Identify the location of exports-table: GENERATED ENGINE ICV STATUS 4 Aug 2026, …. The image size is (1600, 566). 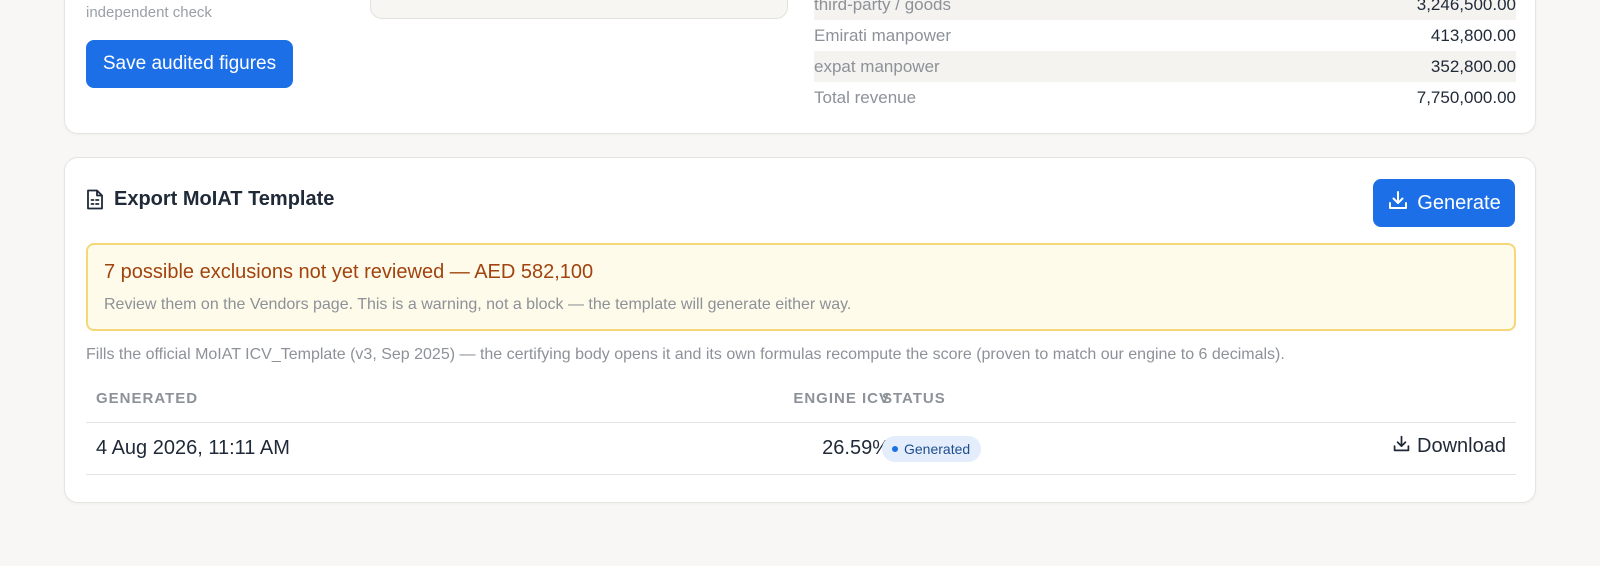
(801, 430).